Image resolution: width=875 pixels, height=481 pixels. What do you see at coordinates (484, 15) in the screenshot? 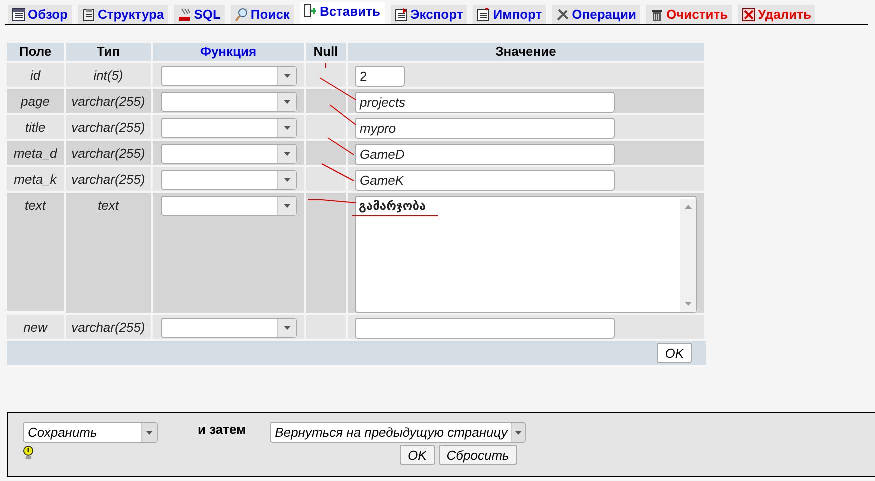
I see `import-icon` at bounding box center [484, 15].